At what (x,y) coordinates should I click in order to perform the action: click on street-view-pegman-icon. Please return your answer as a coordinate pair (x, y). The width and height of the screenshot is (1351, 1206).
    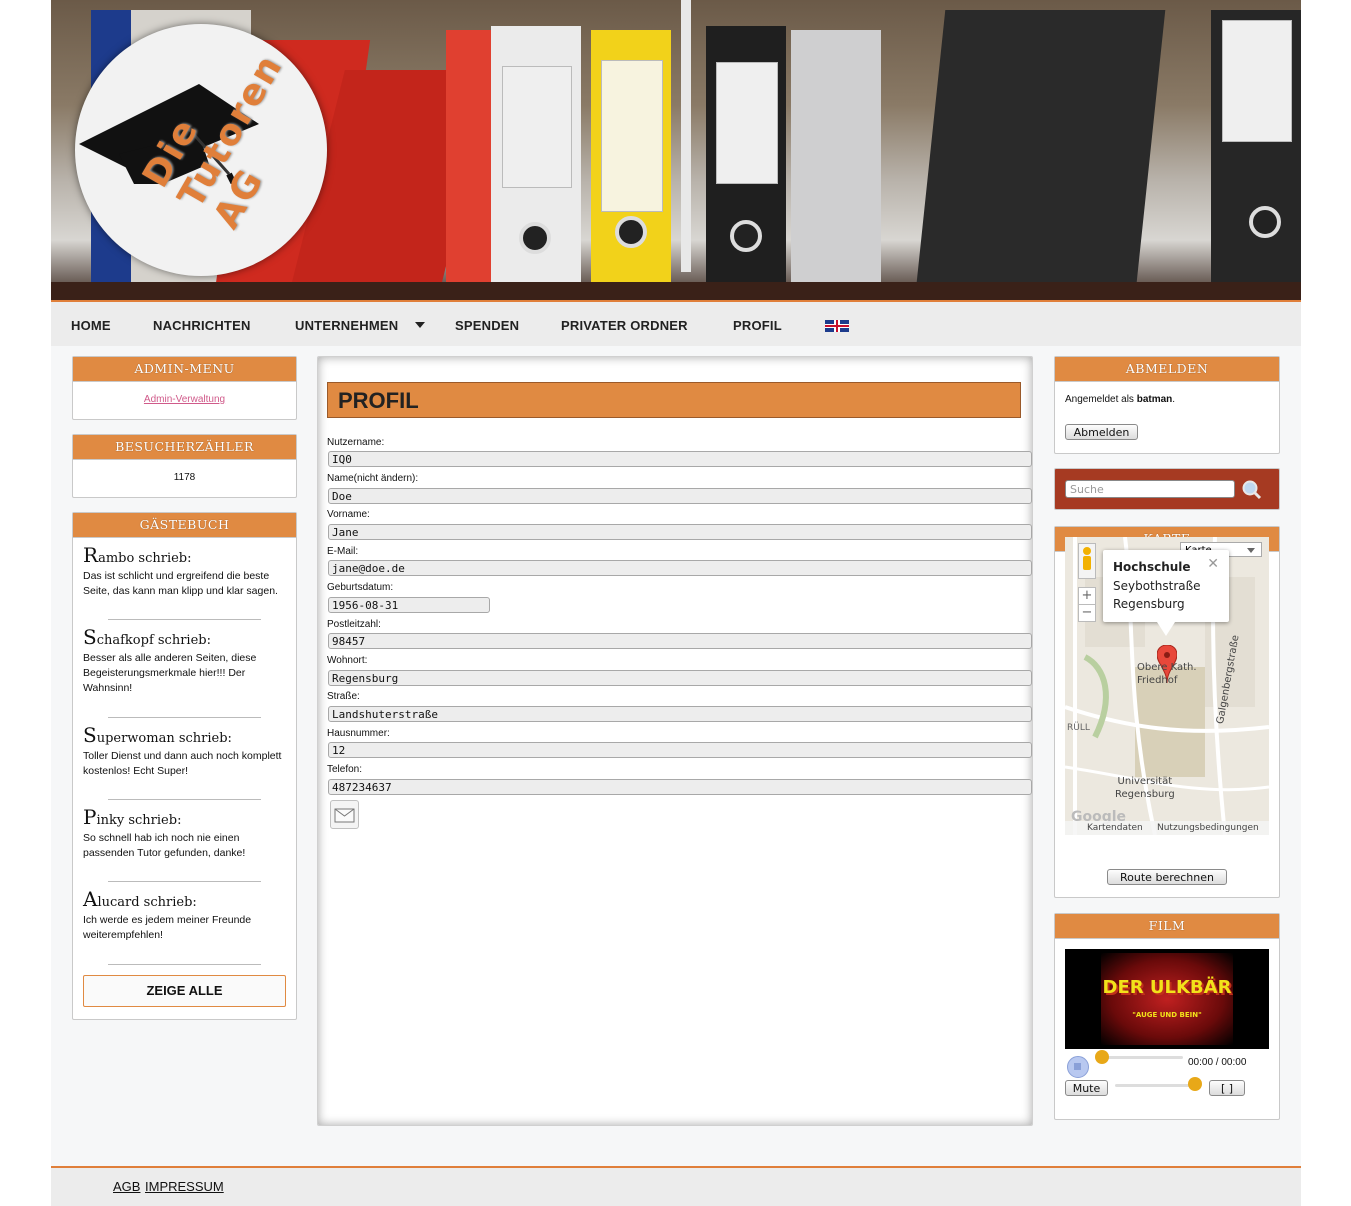
    Looking at the image, I should click on (1087, 561).